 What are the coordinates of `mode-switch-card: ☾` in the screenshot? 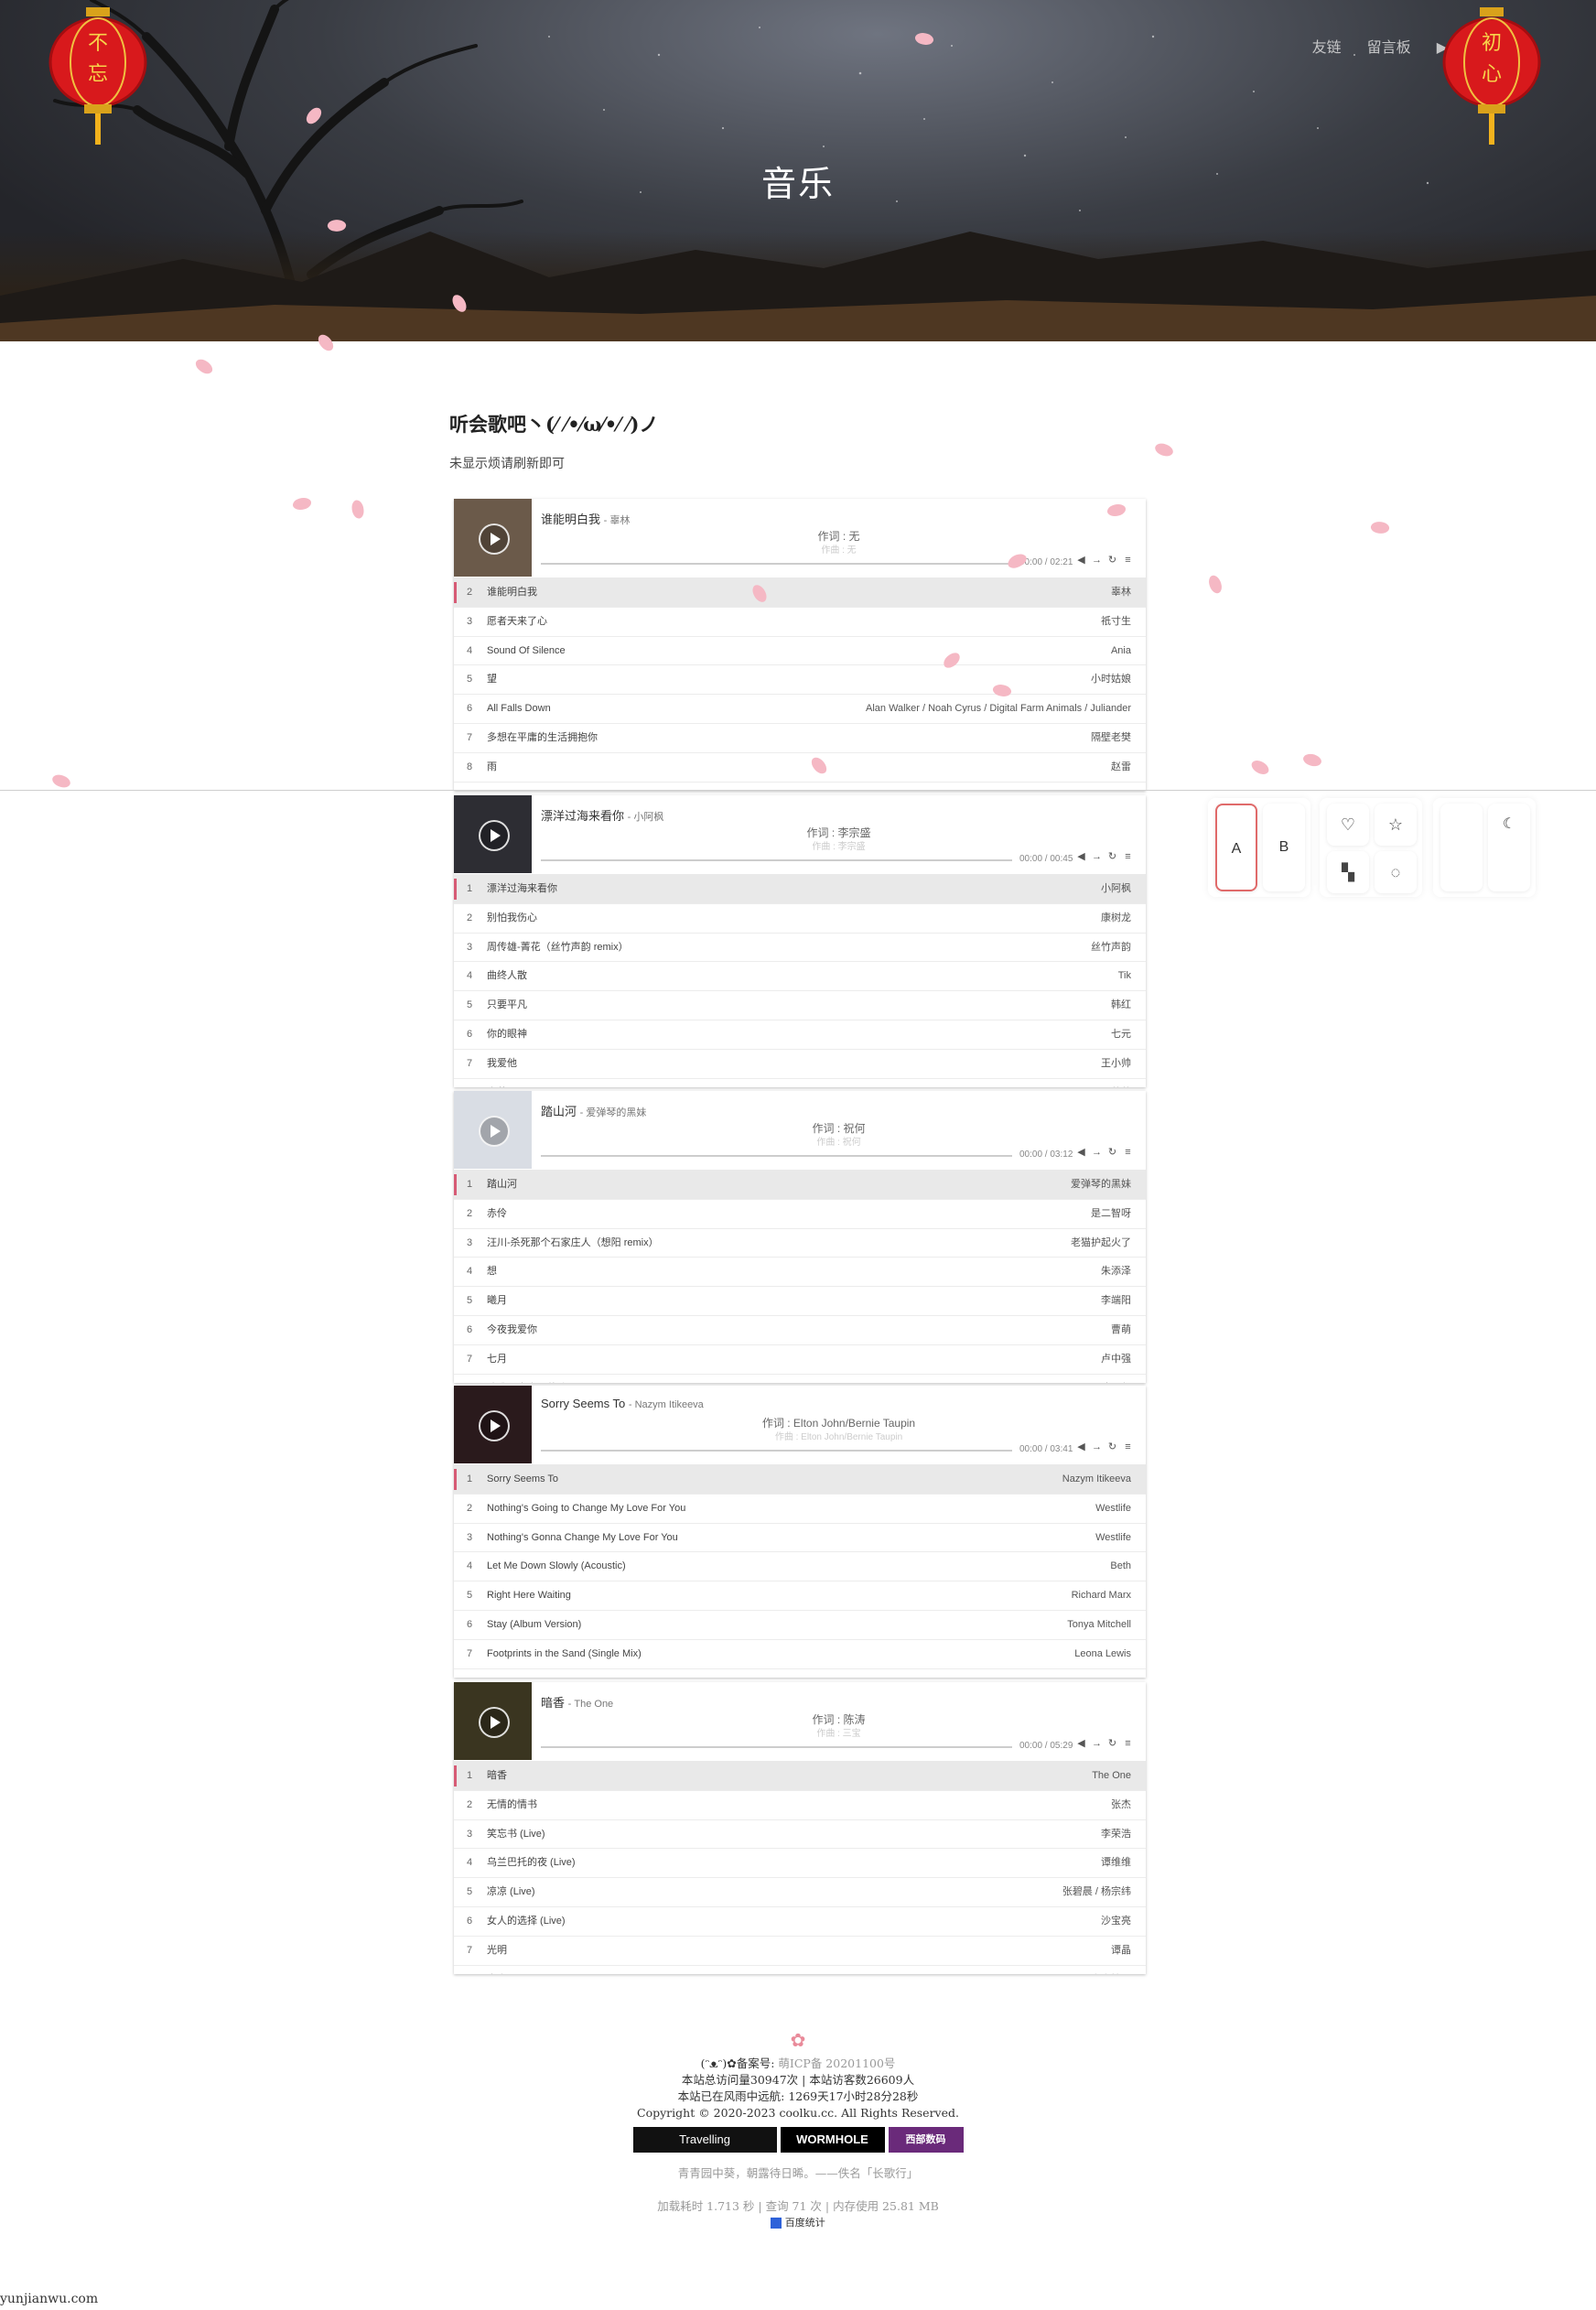 It's located at (1484, 847).